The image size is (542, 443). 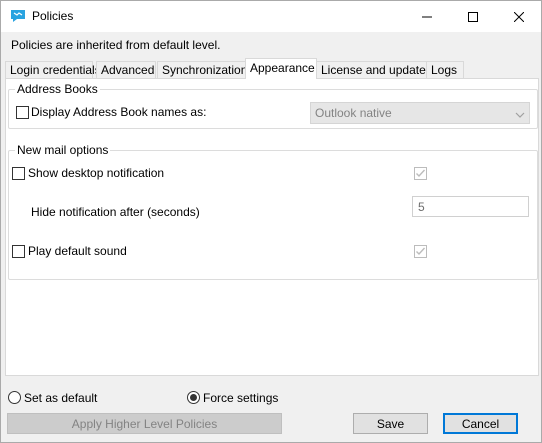 I want to click on force-settings-label: Force settings, so click(x=241, y=398).